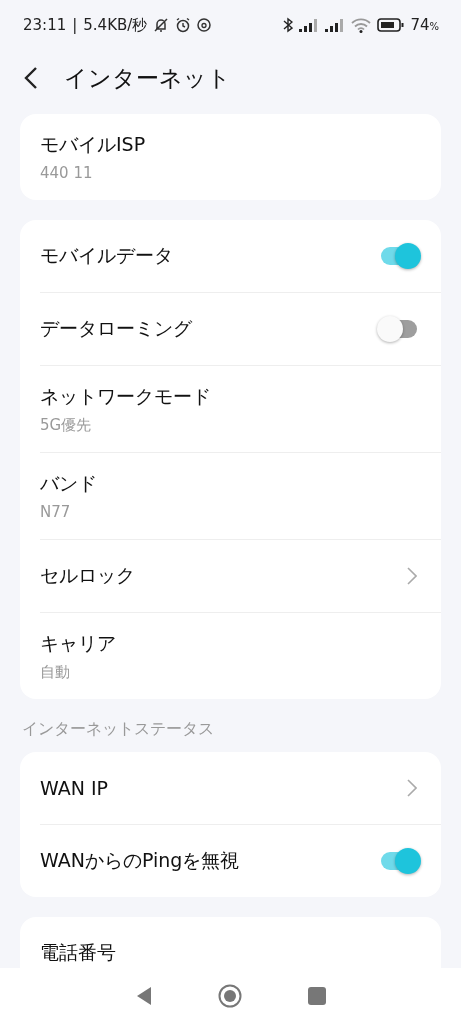 This screenshot has height=1024, width=461. I want to click on home-nav-button, so click(229, 996).